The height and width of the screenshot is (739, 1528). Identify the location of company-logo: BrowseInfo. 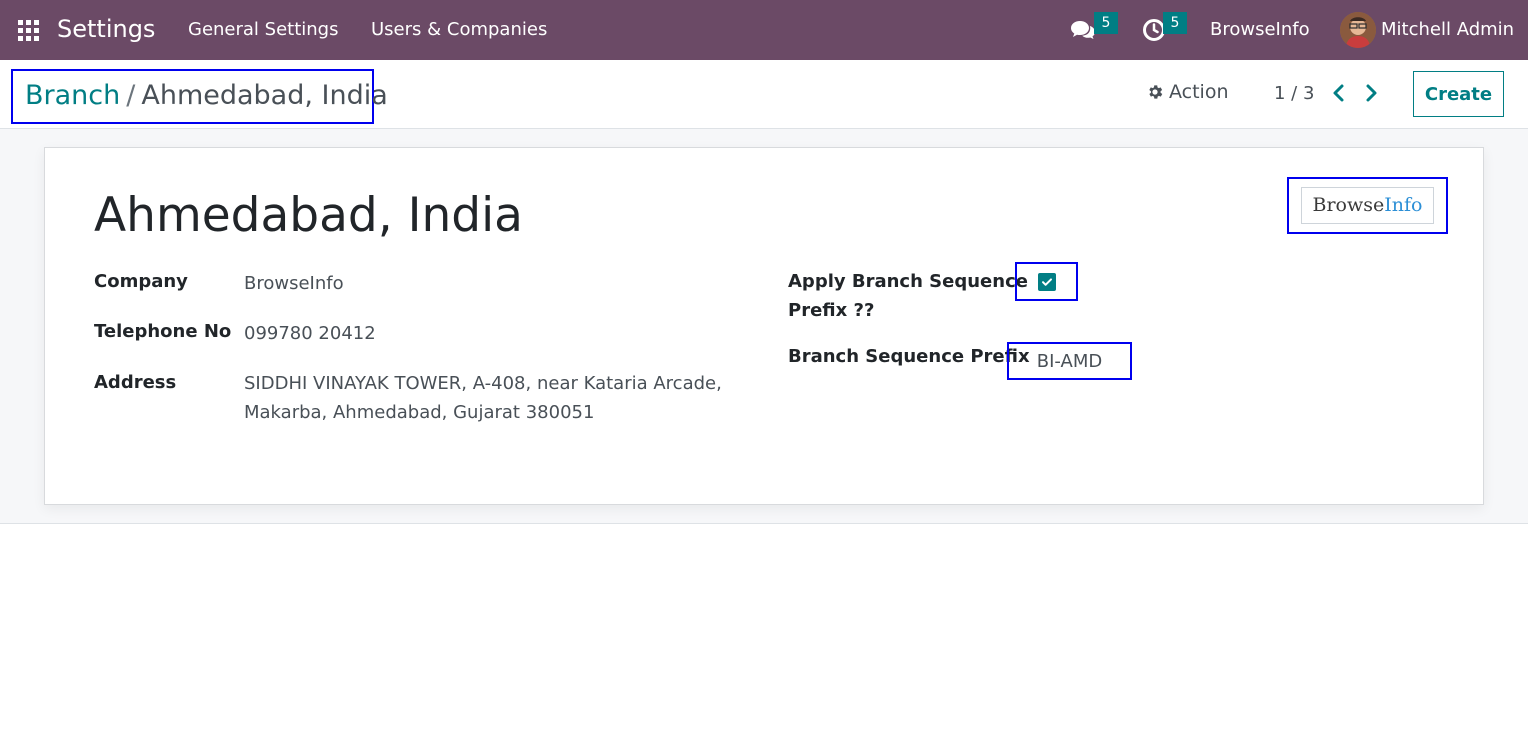
(1367, 205).